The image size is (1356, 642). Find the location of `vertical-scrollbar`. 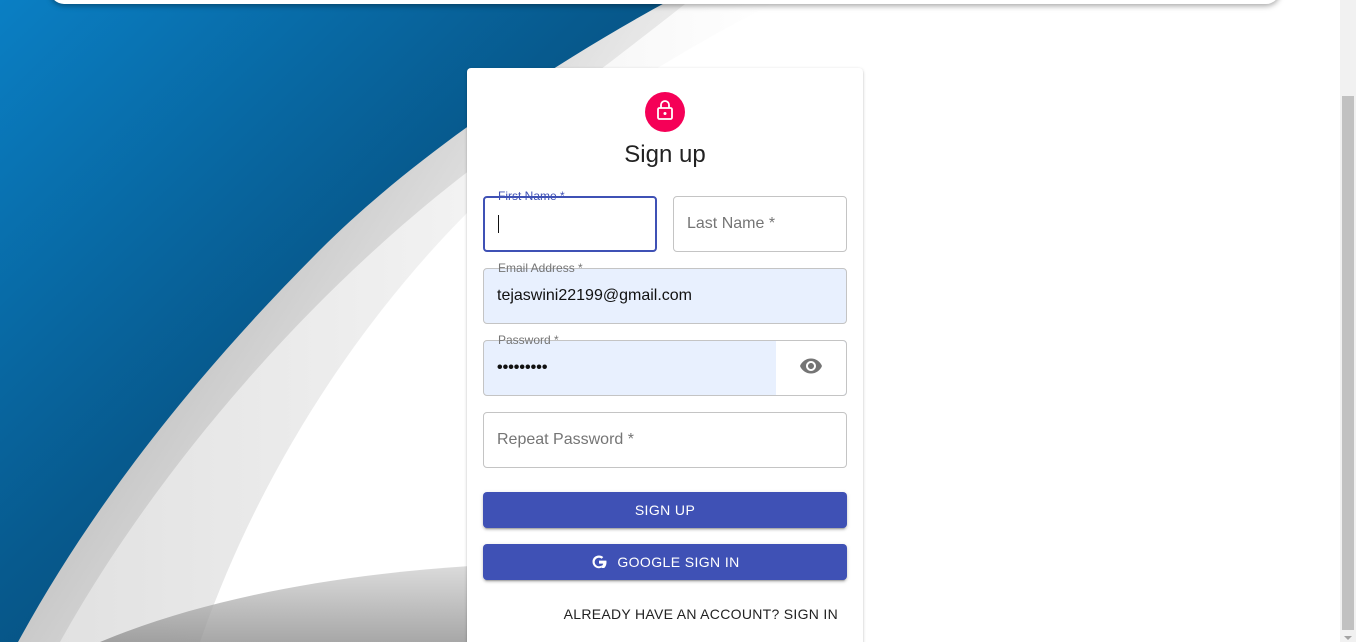

vertical-scrollbar is located at coordinates (1348, 321).